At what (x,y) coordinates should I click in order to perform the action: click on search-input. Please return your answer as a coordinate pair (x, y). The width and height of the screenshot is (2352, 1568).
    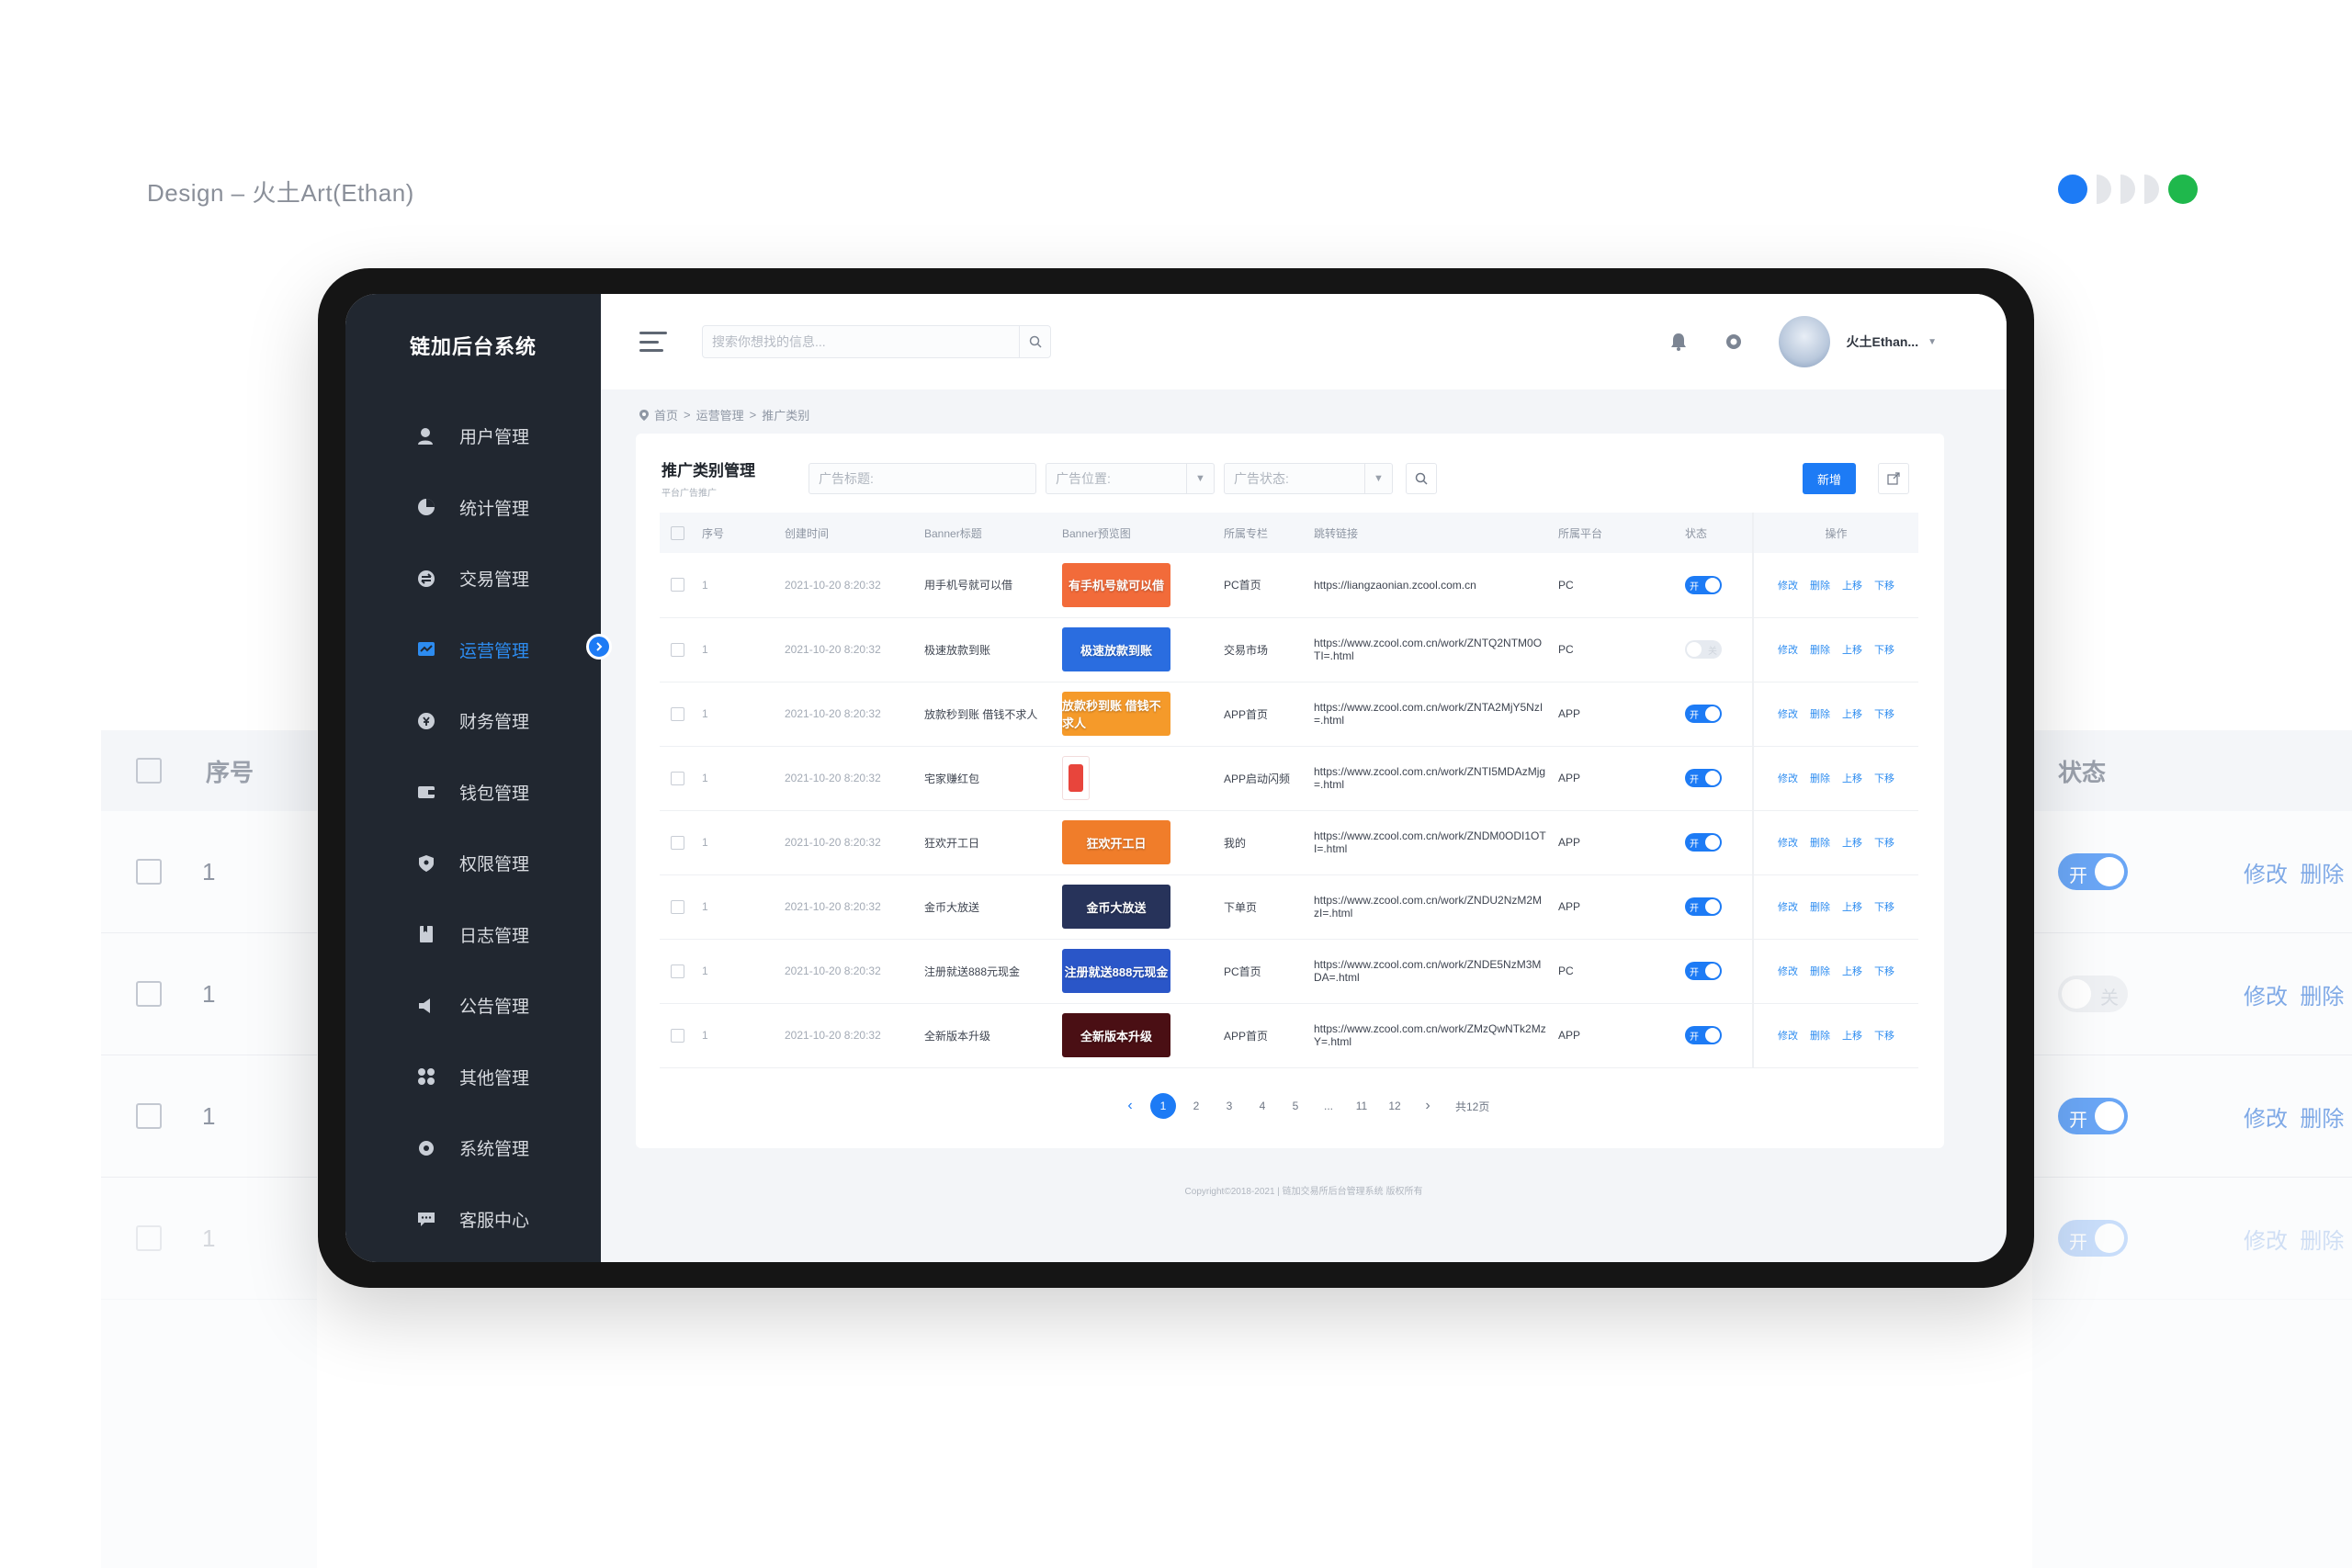
    Looking at the image, I should click on (861, 342).